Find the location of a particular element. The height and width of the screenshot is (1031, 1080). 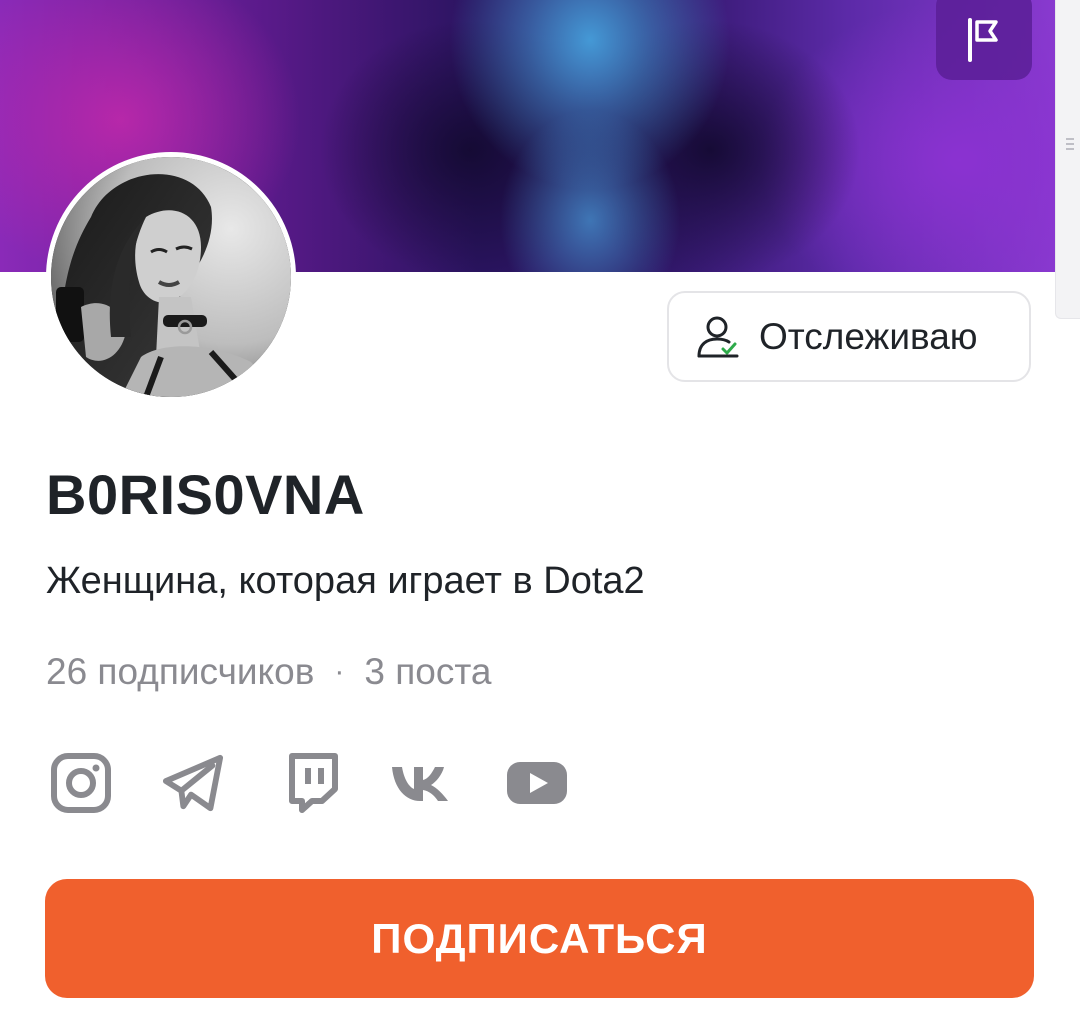

vk-link is located at coordinates (421, 783).